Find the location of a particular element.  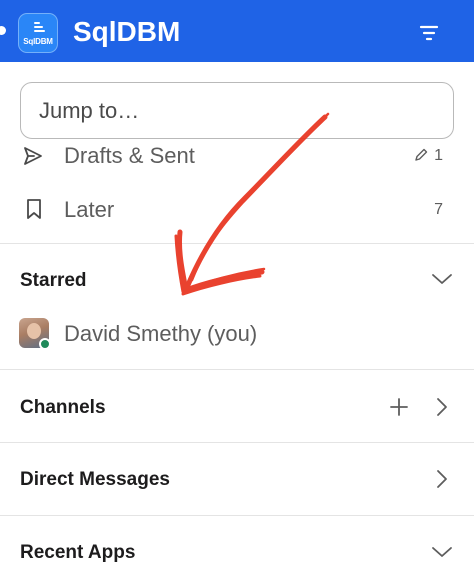

section-direct-messages: Direct Messages is located at coordinates (237, 479).